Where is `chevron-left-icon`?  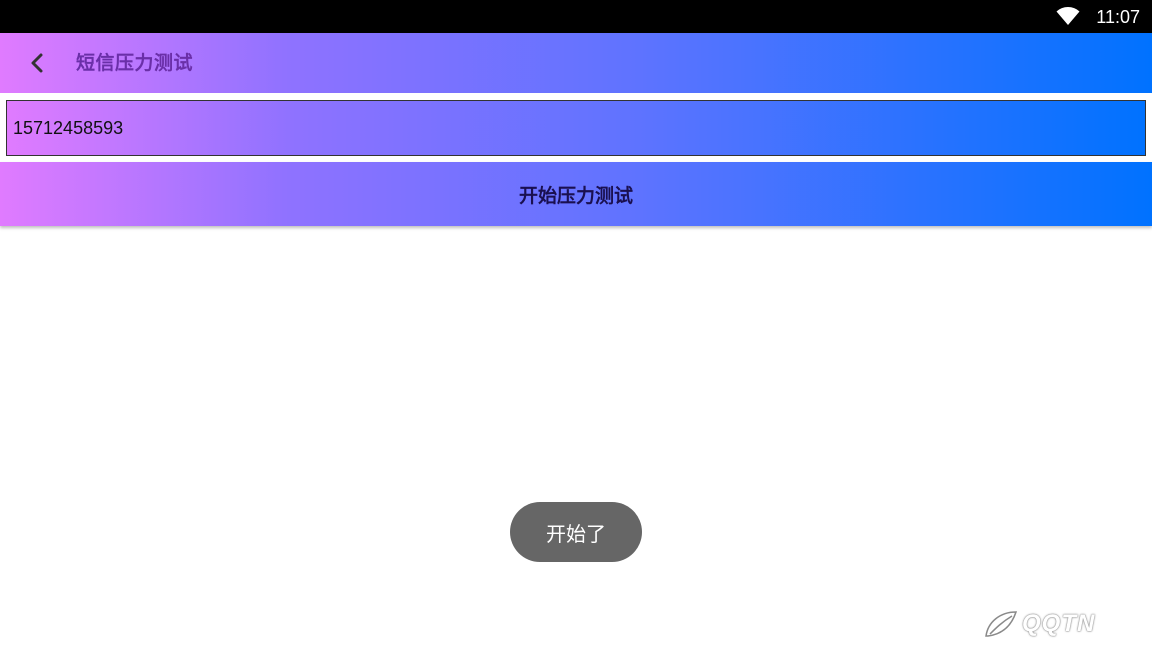
chevron-left-icon is located at coordinates (37, 63).